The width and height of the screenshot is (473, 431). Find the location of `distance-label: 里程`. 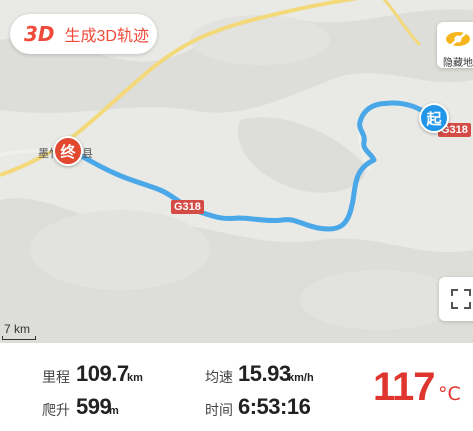

distance-label: 里程 is located at coordinates (56, 377).